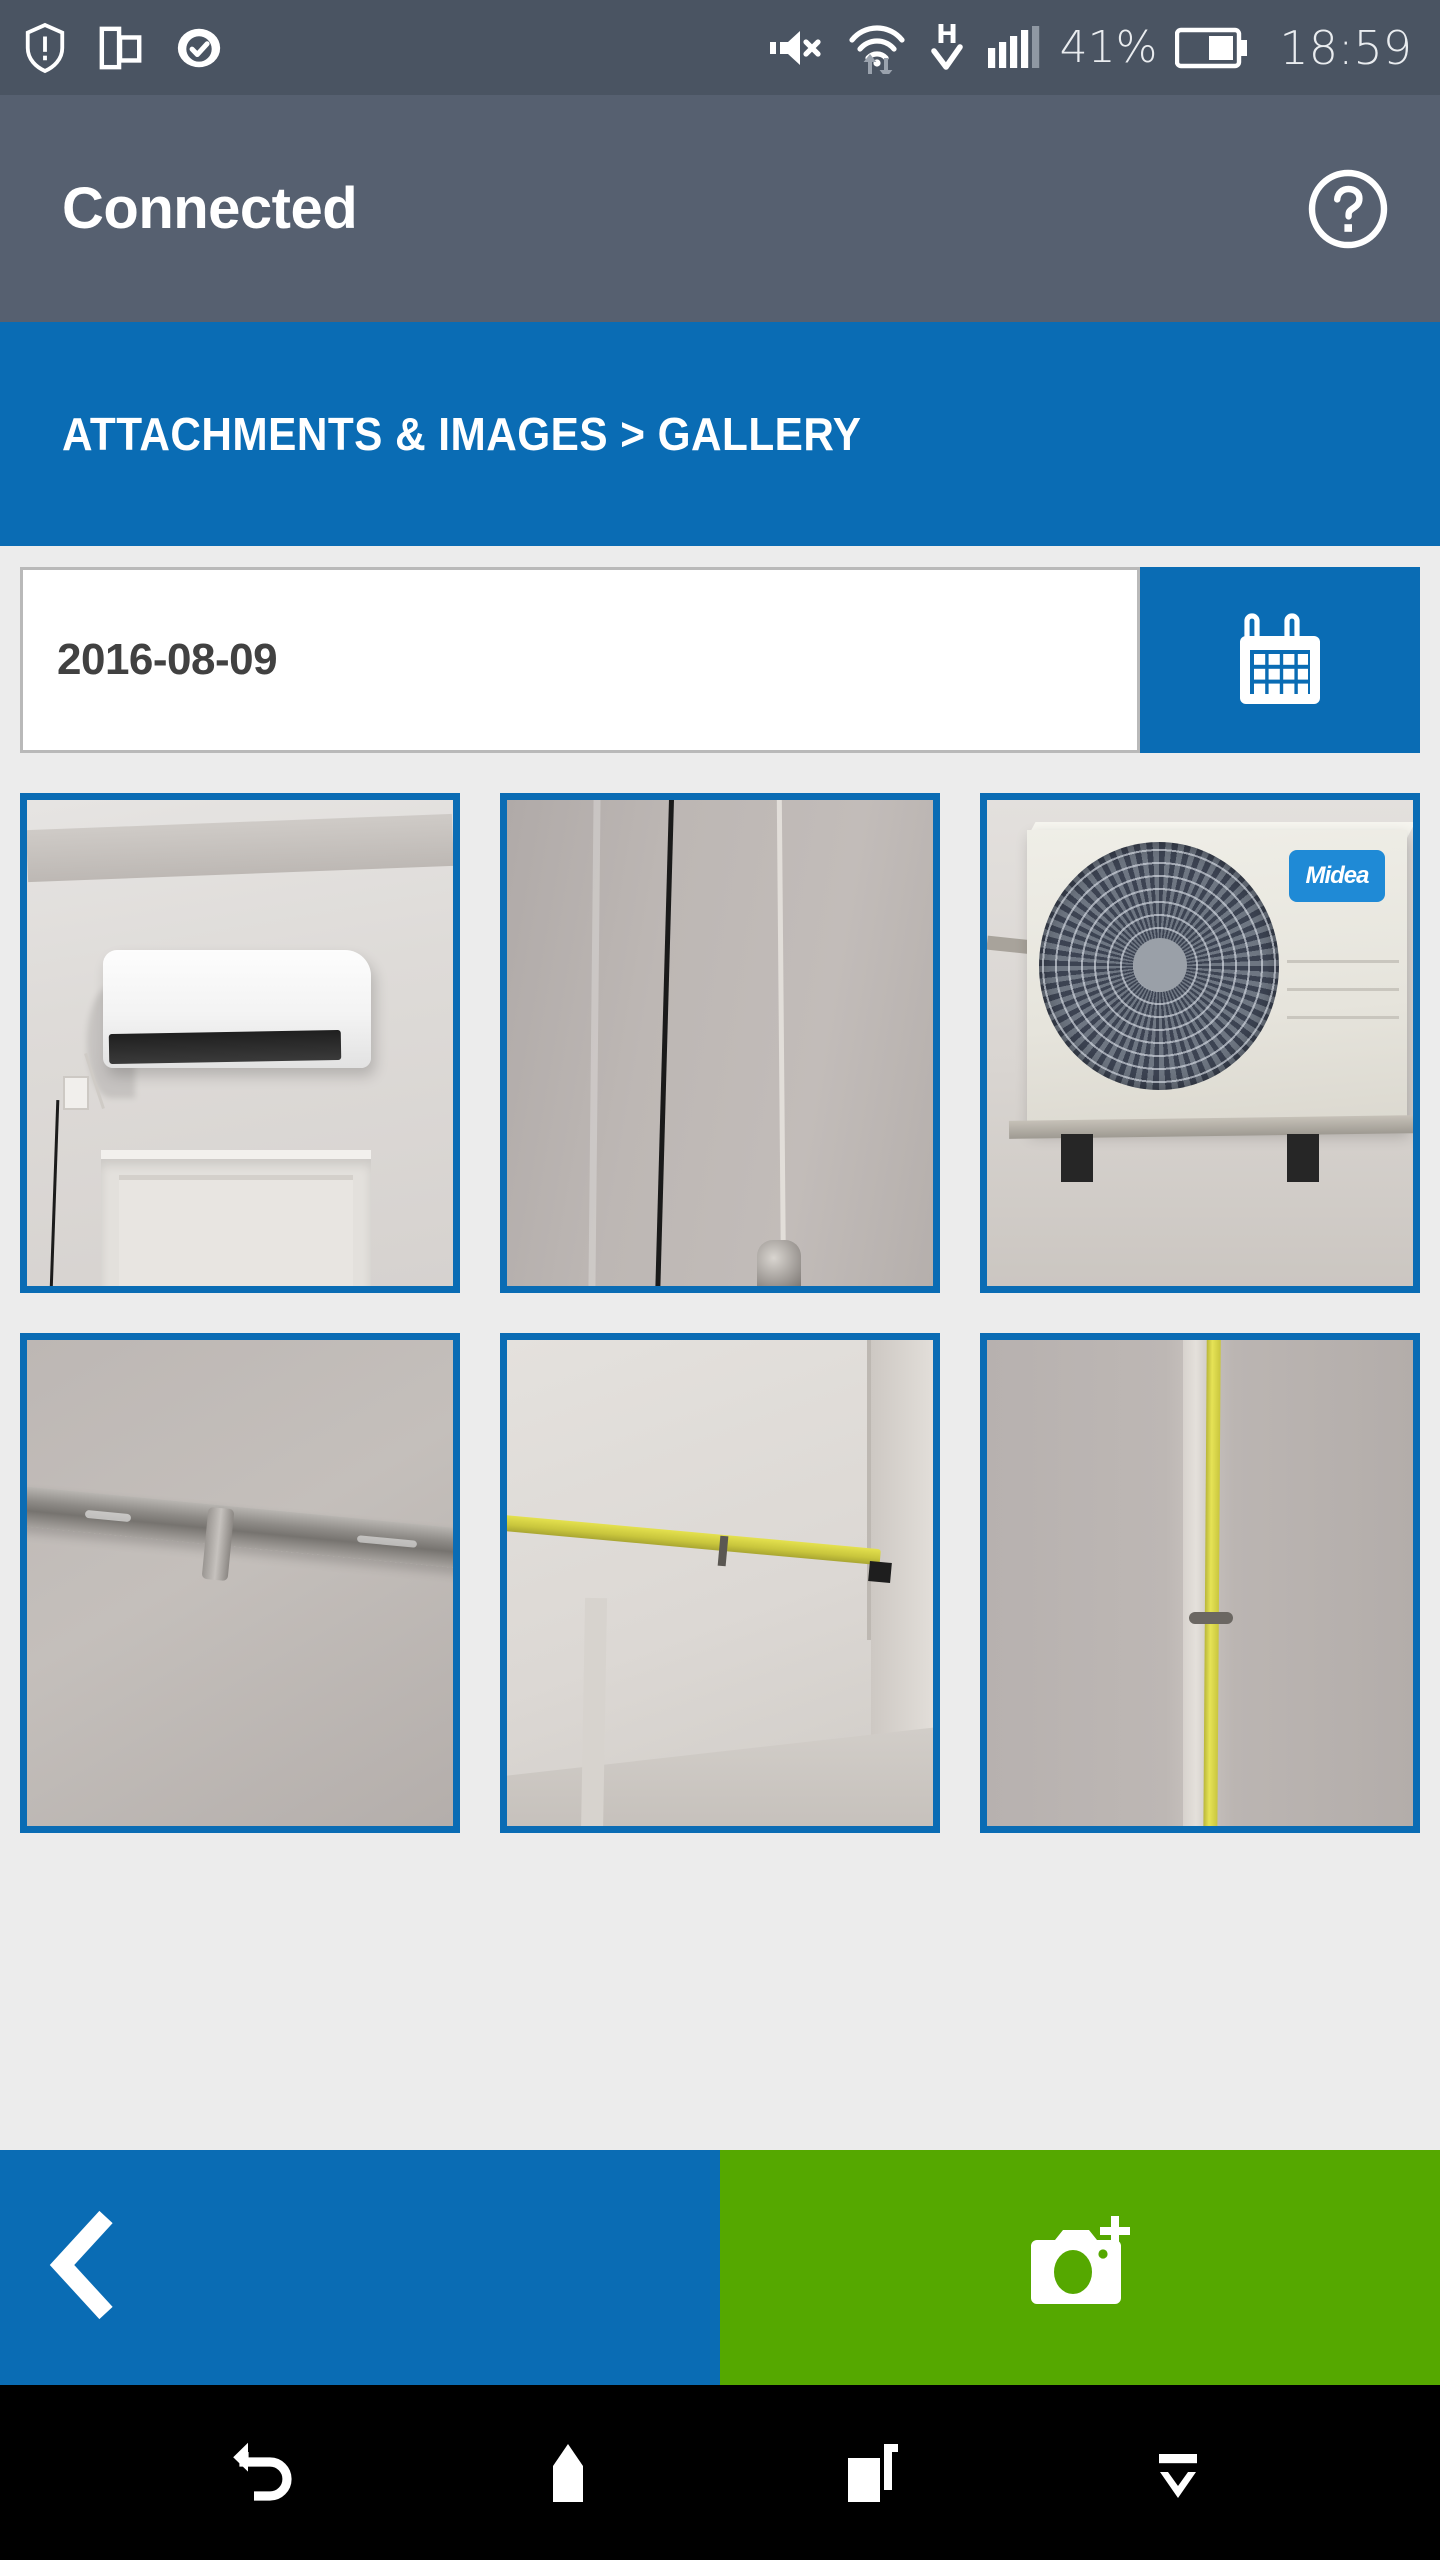 The image size is (1440, 2560). Describe the element at coordinates (877, 48) in the screenshot. I see `wifi-transfer-icon` at that location.